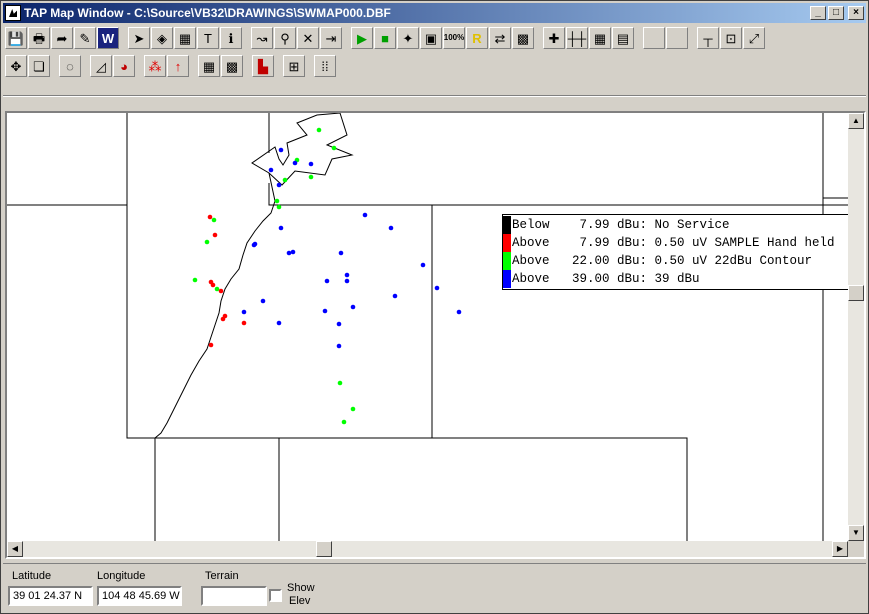 The image size is (869, 614). I want to click on legend-row: Above 39.00 dBu: 39 dBu, so click(678, 279).